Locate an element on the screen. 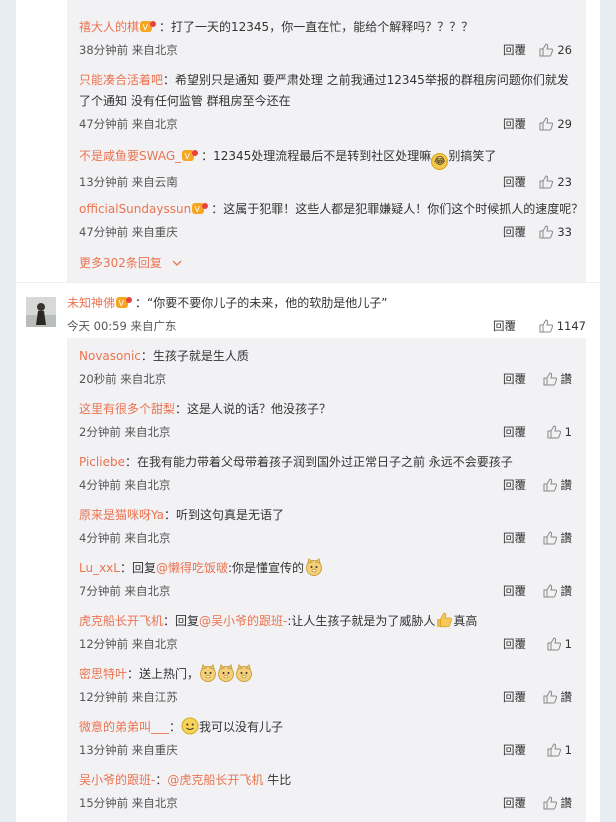 This screenshot has width=616, height=822. vip-badge-icon: V is located at coordinates (200, 208).